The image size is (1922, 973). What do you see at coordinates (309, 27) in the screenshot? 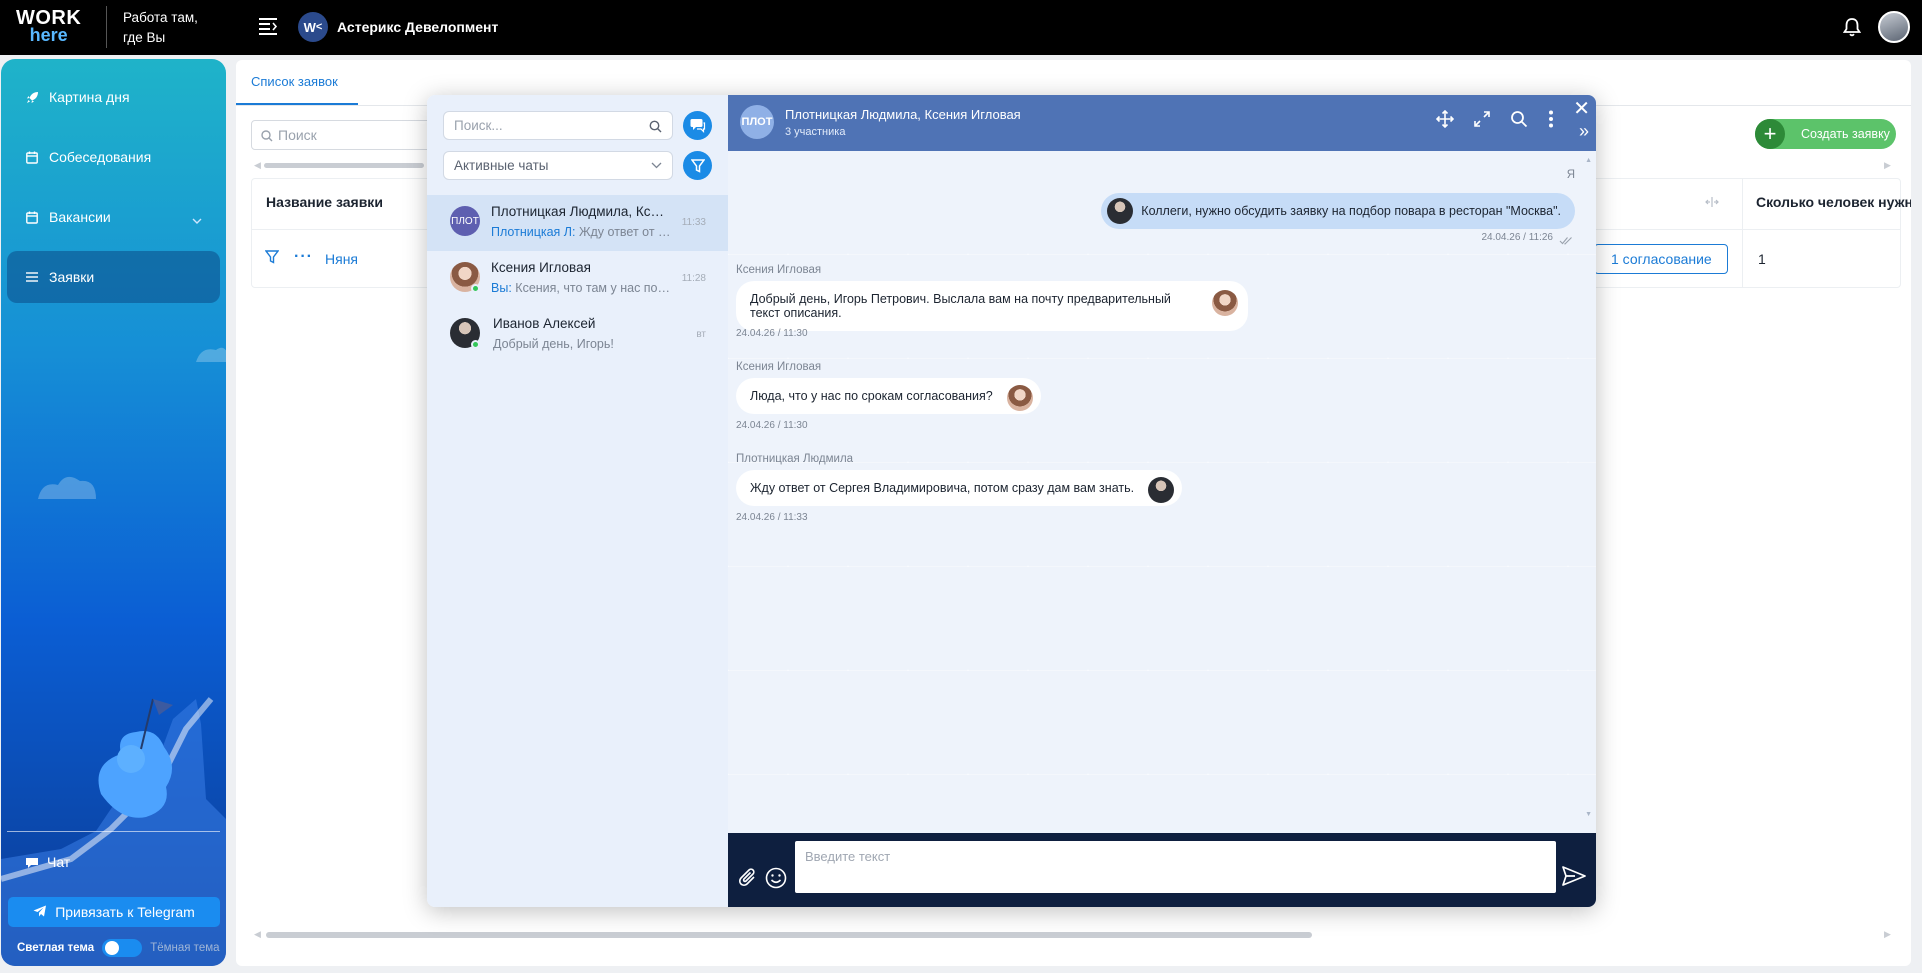
I see `company-badge-text: W` at bounding box center [309, 27].